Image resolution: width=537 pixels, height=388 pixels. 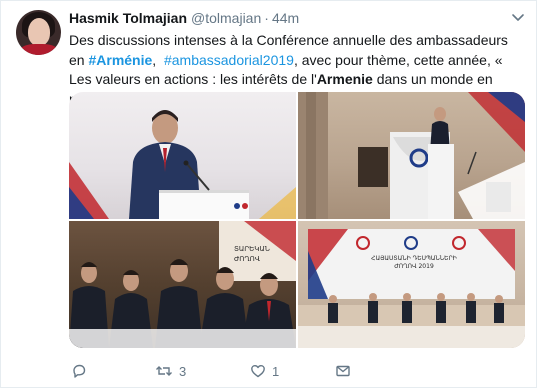 I want to click on photo-panel-stage-wide: ՀԱՅԱՍՏԱՆԻ ԴԵՍՊԱՆՆԵՐԻ ԺՈՂՈՎ 2019, so click(x=411, y=284).